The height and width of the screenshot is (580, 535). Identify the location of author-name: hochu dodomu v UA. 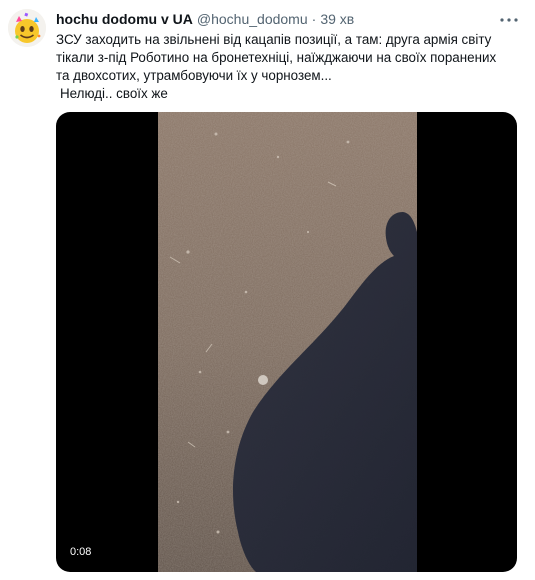
(124, 19).